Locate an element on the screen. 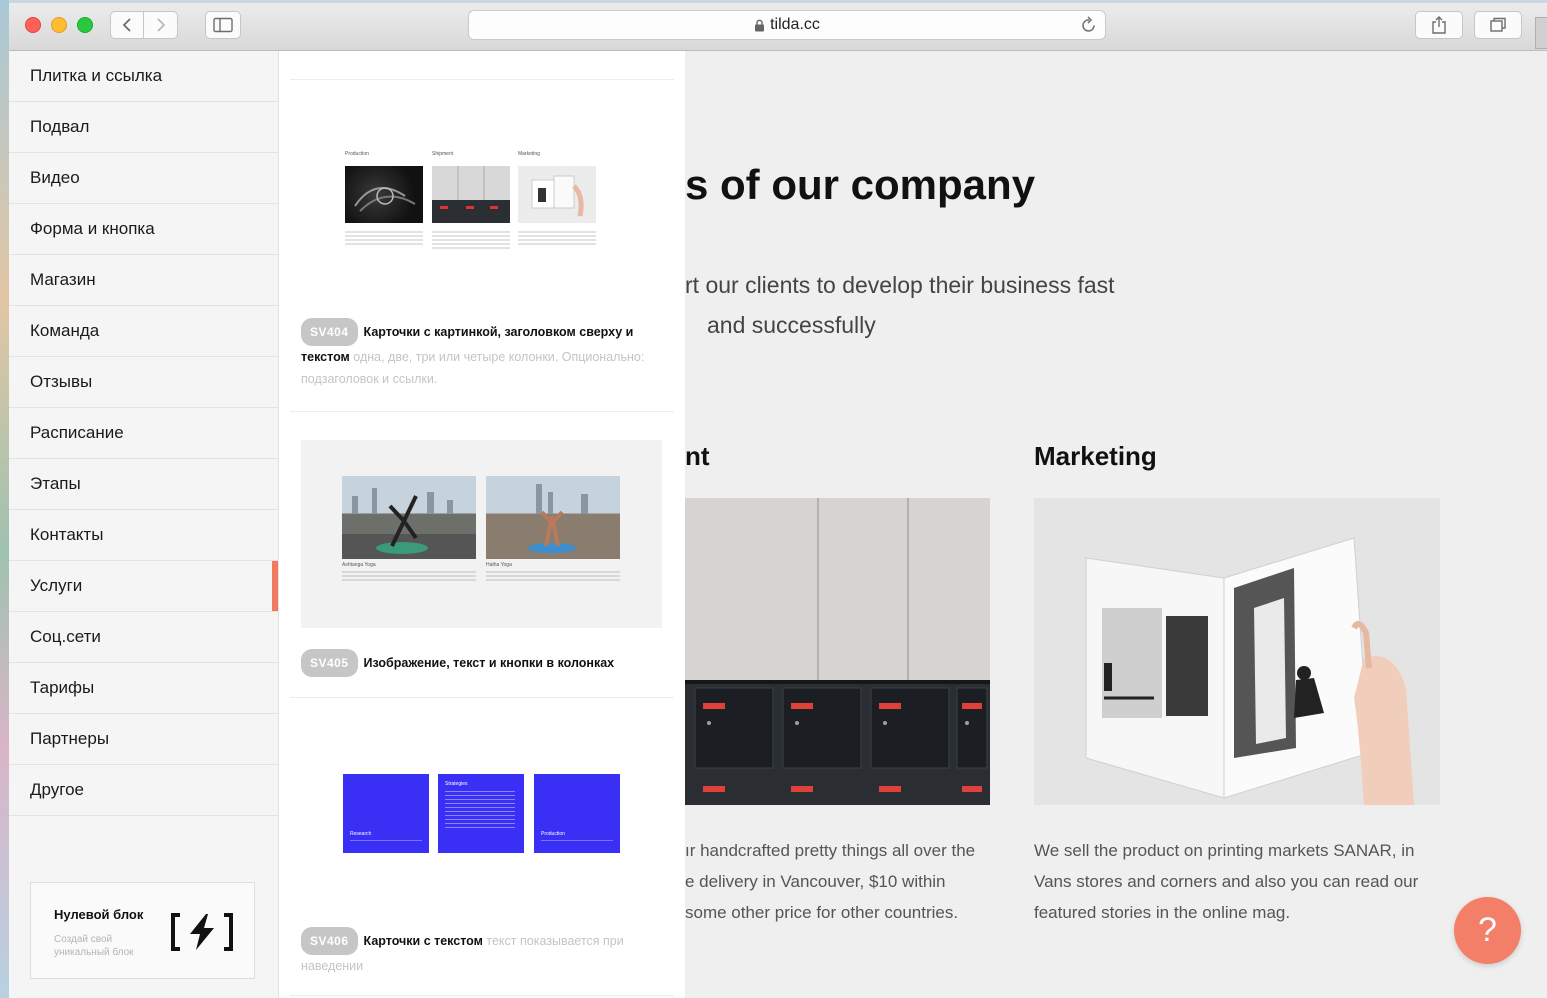  menu-item-tiles: Плитка и ссылка is located at coordinates (143, 76).